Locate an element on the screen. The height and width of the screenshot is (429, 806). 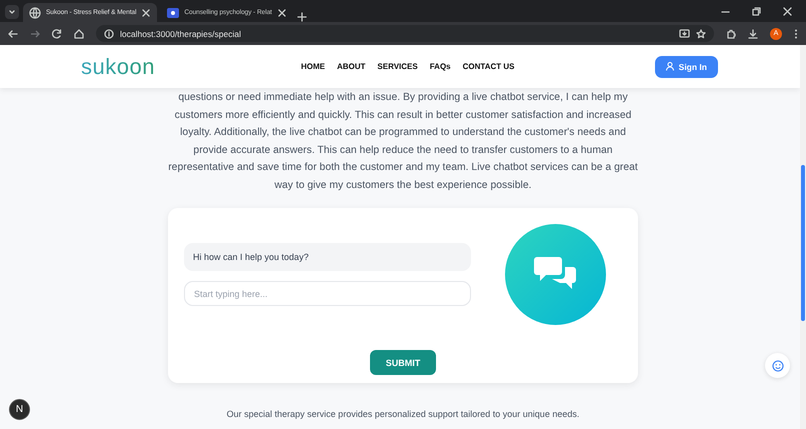
nav-link: CONTACT US is located at coordinates (488, 66).